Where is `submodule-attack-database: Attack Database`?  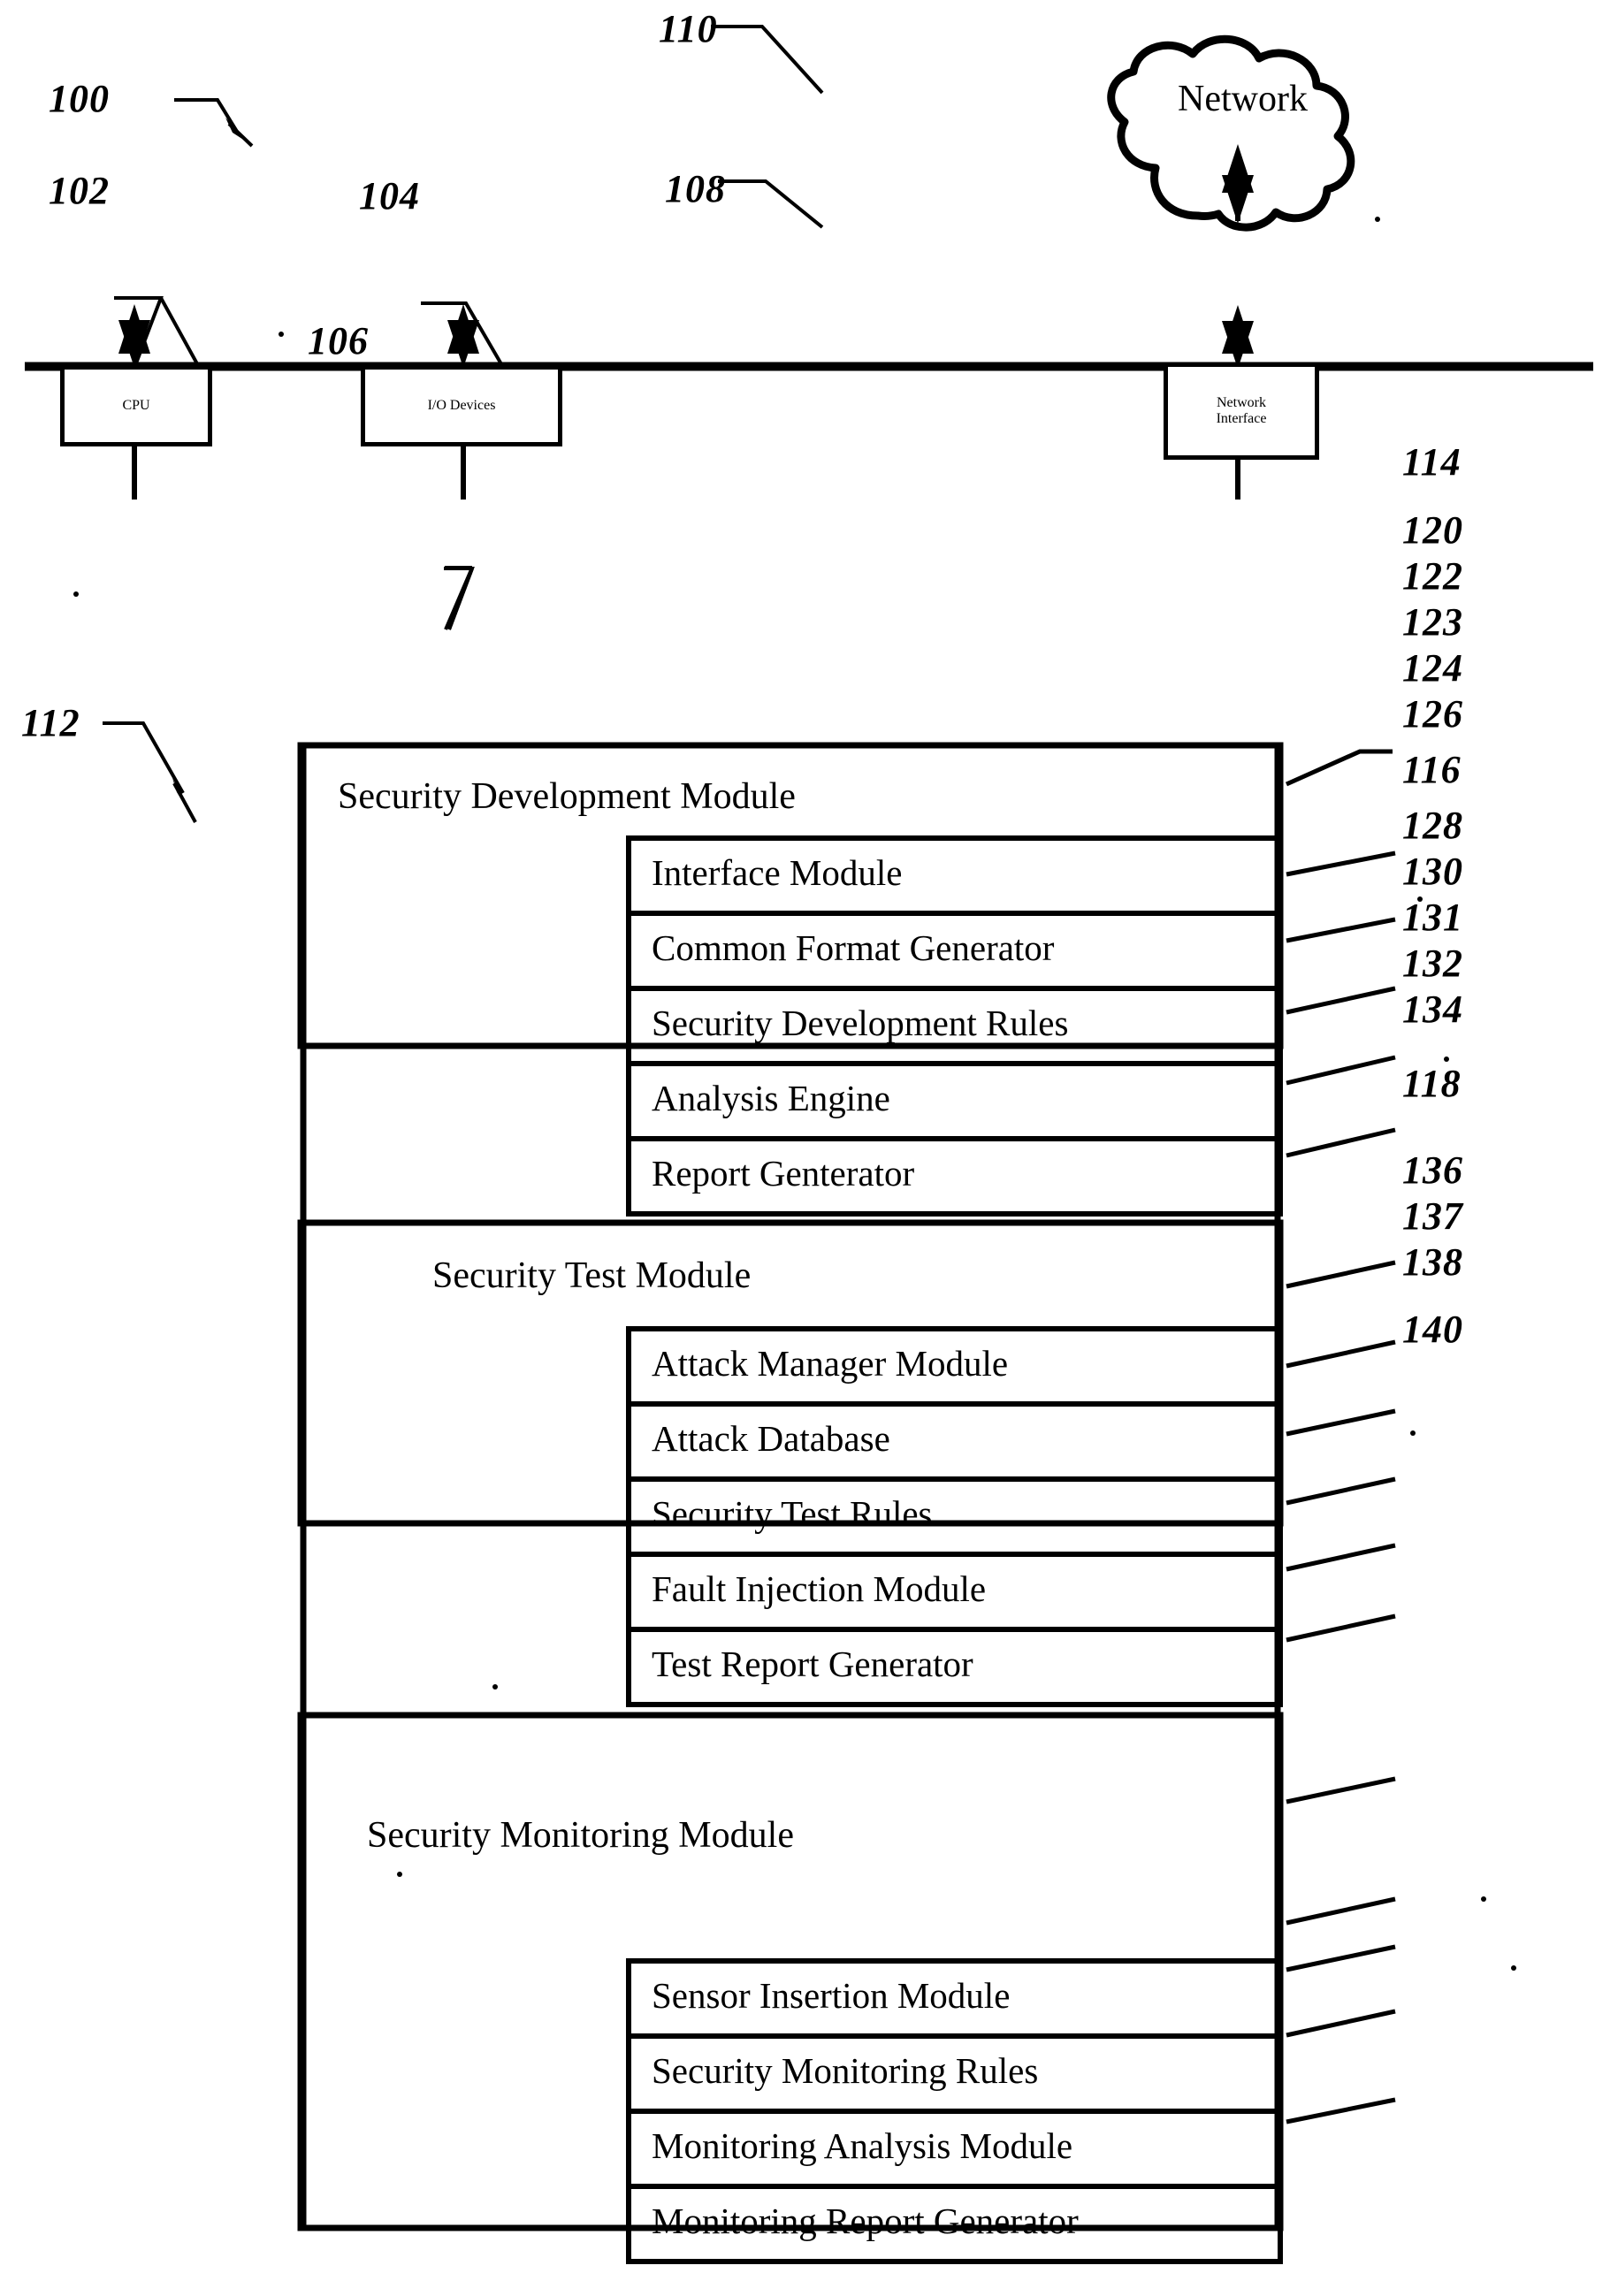 submodule-attack-database: Attack Database is located at coordinates (771, 1438).